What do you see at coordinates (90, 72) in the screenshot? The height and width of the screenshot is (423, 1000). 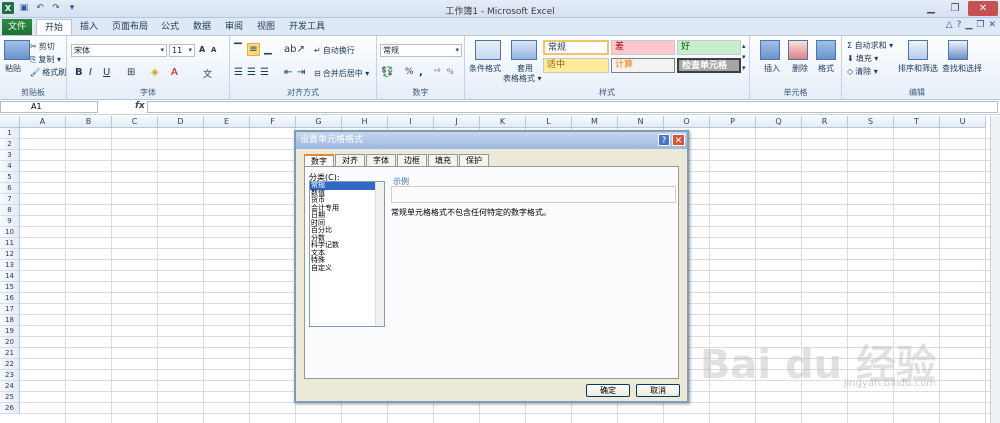 I see `italic-button: I` at bounding box center [90, 72].